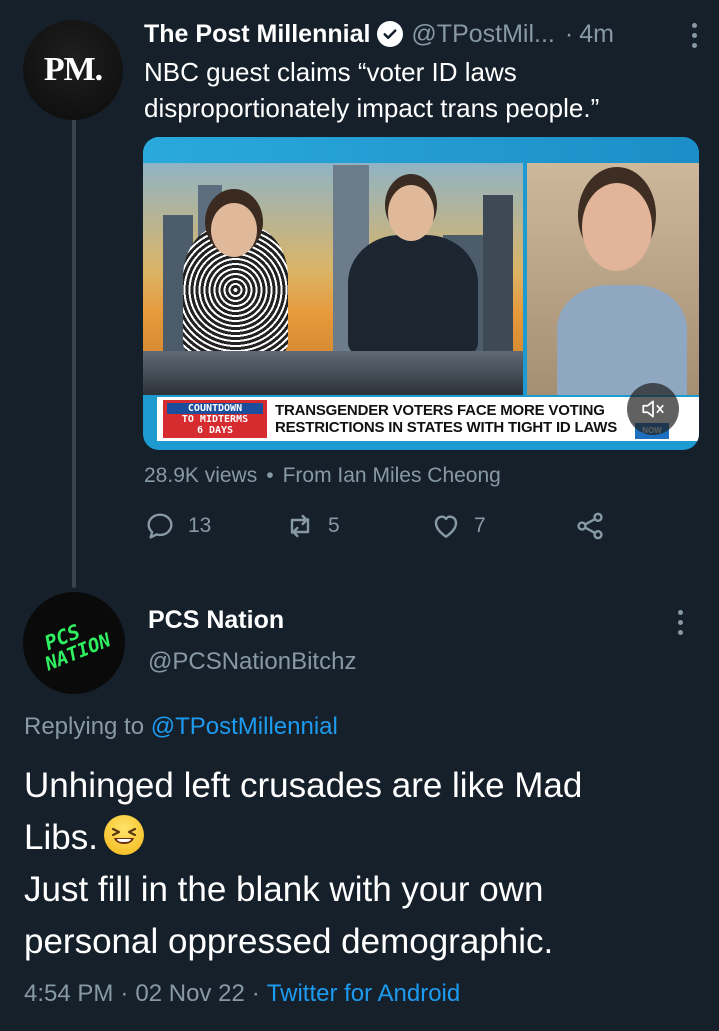  I want to click on avatar-logo-text: PM., so click(73, 69).